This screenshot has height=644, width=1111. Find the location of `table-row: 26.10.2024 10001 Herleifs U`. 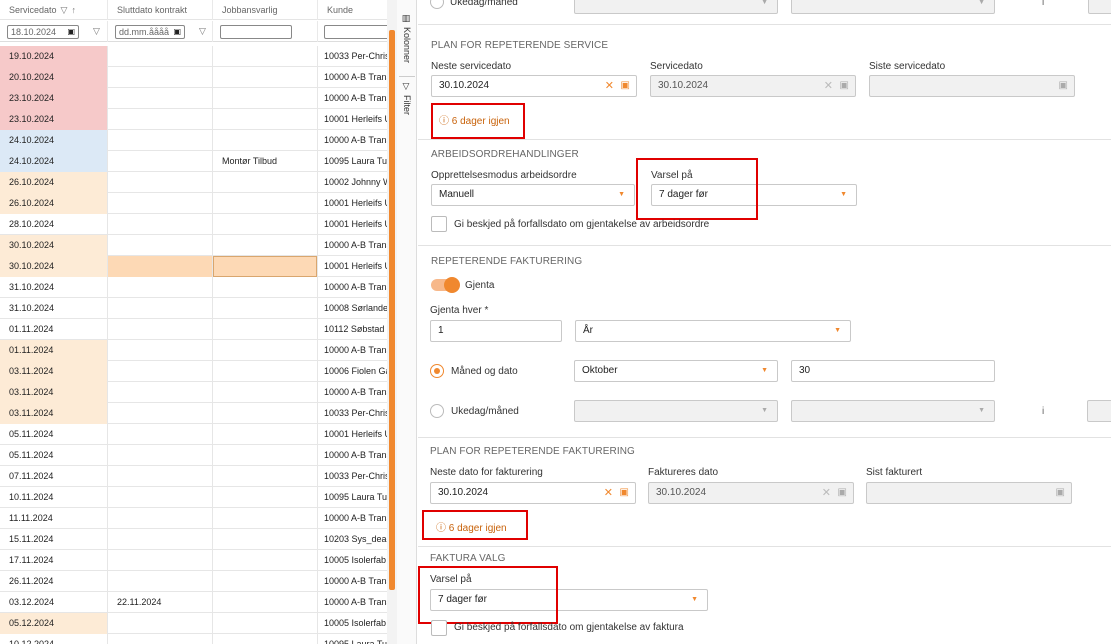

table-row: 26.10.2024 10001 Herleifs U is located at coordinates (198, 203).